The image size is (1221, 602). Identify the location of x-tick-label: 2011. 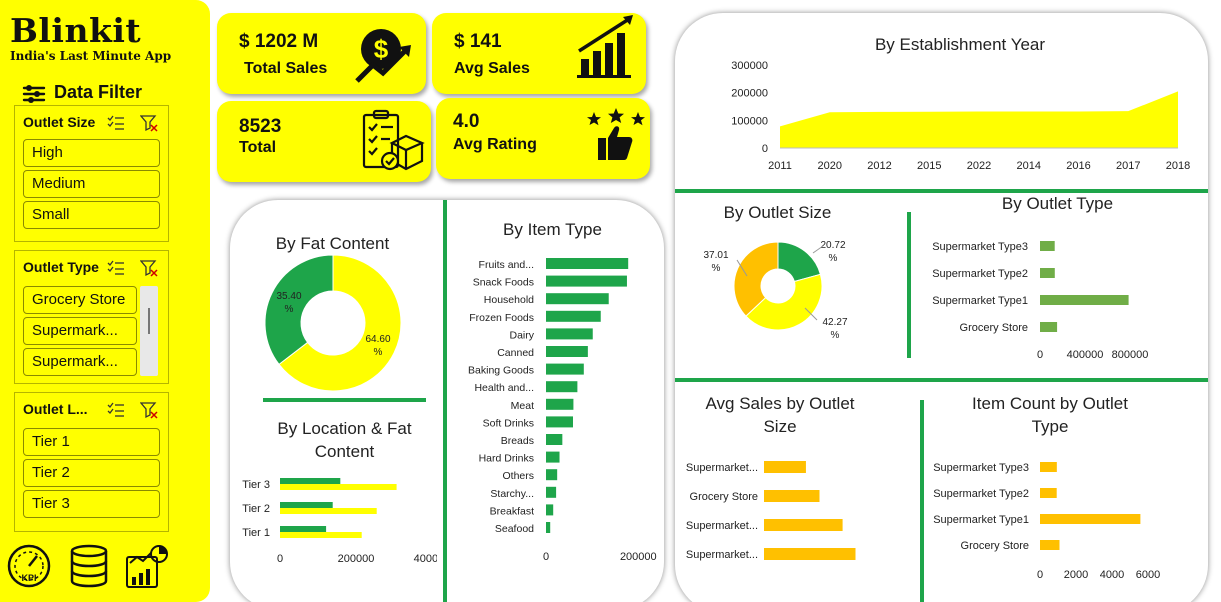
(780, 166).